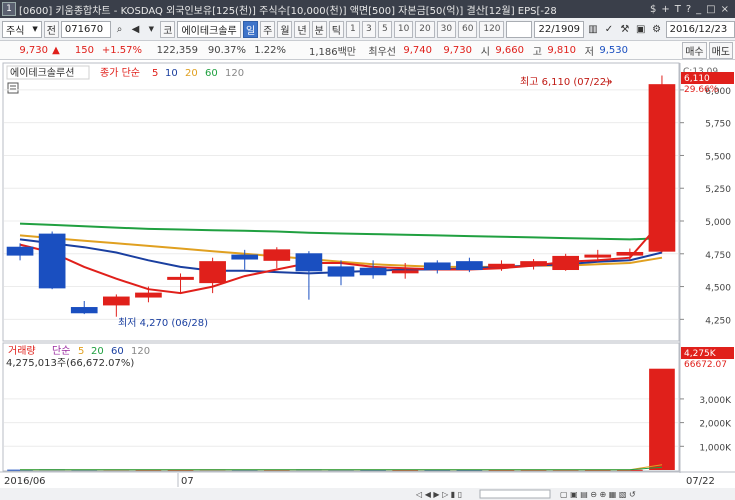  Describe the element at coordinates (710, 9) in the screenshot. I see `maximize-icon: □` at that location.